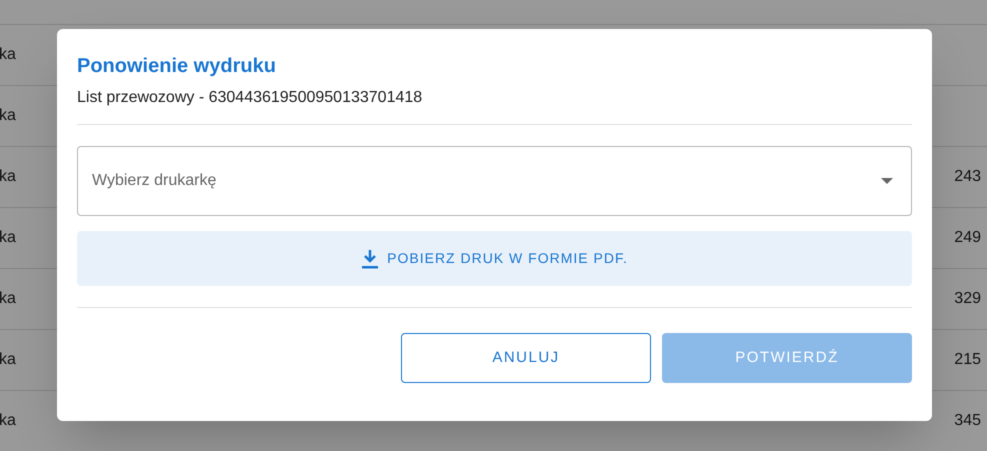  Describe the element at coordinates (177, 66) in the screenshot. I see `dialog-title: Ponowienie wydruku` at that location.